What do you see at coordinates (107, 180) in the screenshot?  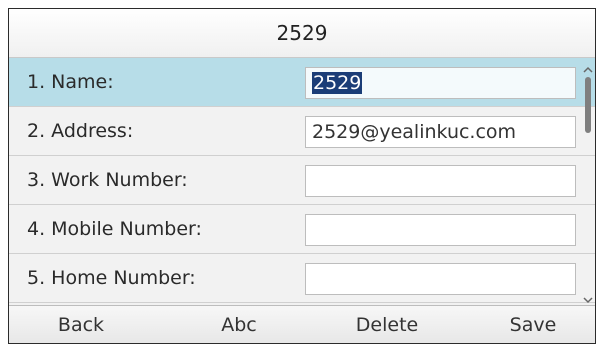 I see `work-number-label: 3. Work Number:` at bounding box center [107, 180].